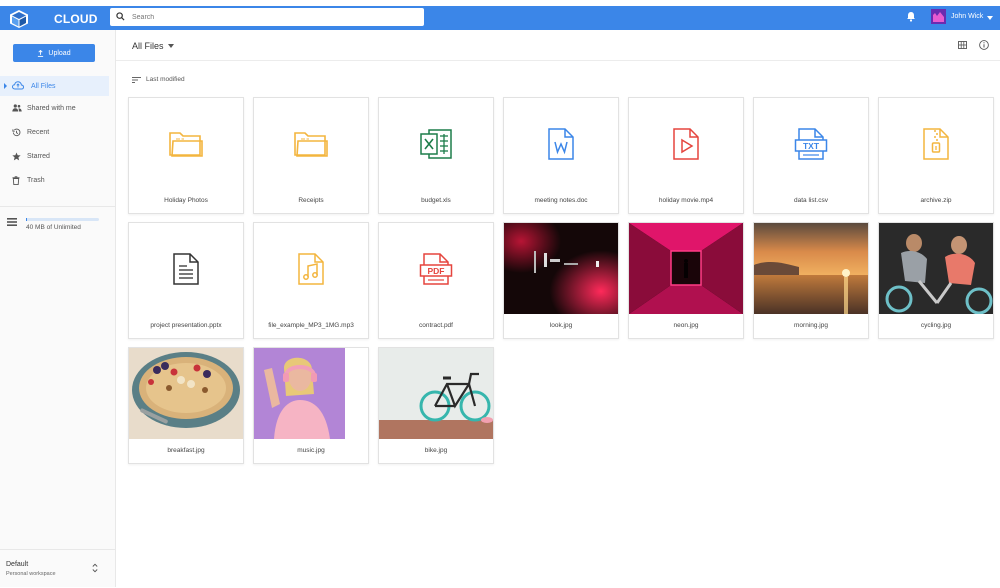 The image size is (1000, 588). What do you see at coordinates (990, 18) in the screenshot?
I see `user-menu-chevron-icon` at bounding box center [990, 18].